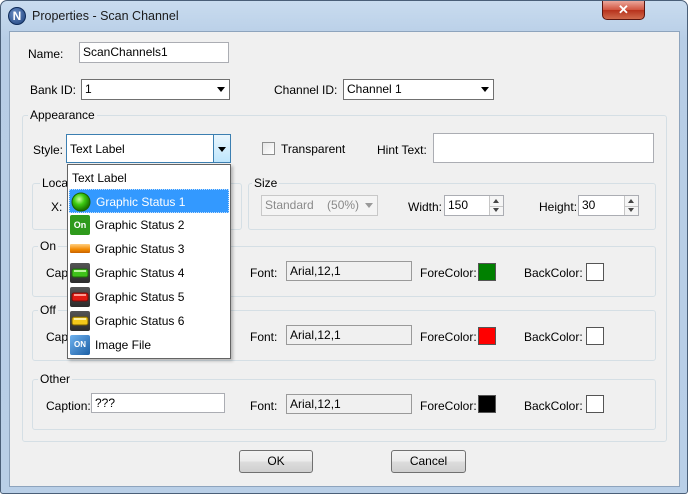  What do you see at coordinates (140, 273) in the screenshot?
I see `dropdown-item-label: Graphic Status 4` at bounding box center [140, 273].